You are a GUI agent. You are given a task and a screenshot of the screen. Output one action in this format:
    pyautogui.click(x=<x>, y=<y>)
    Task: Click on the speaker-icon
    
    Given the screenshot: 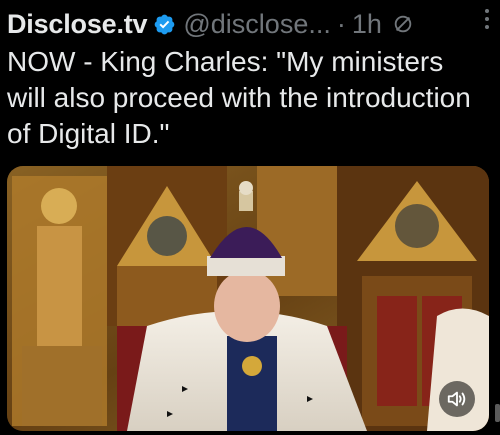 What is the action you would take?
    pyautogui.click(x=456, y=399)
    